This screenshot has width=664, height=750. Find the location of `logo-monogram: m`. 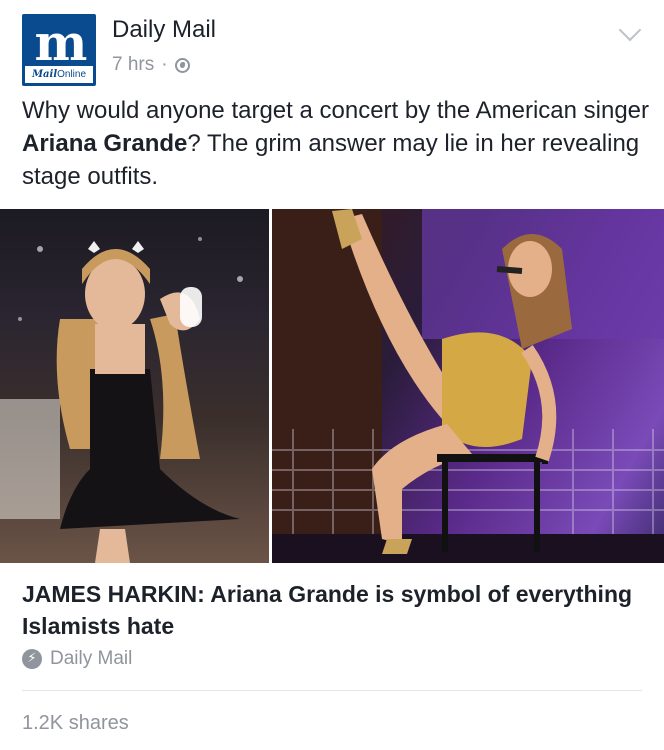

logo-monogram: m is located at coordinates (61, 43).